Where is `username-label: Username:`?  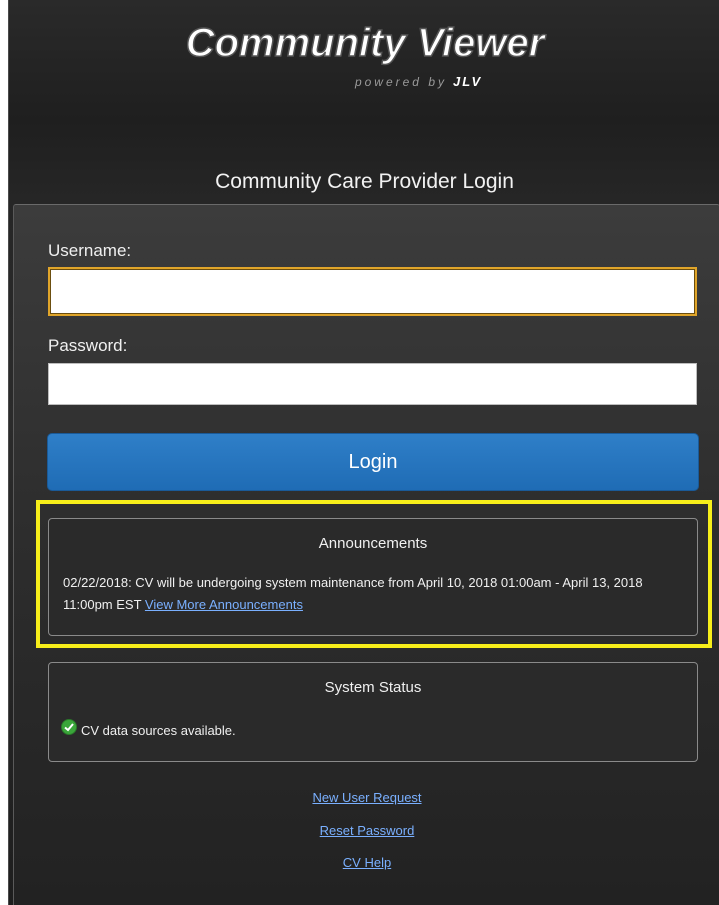 username-label: Username: is located at coordinates (90, 250).